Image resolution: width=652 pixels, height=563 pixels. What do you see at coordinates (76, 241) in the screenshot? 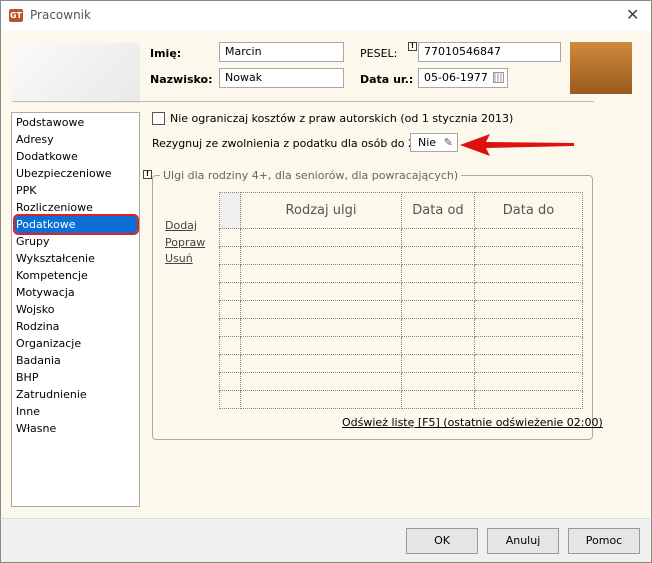
I see `sidebar-item: Grupy` at bounding box center [76, 241].